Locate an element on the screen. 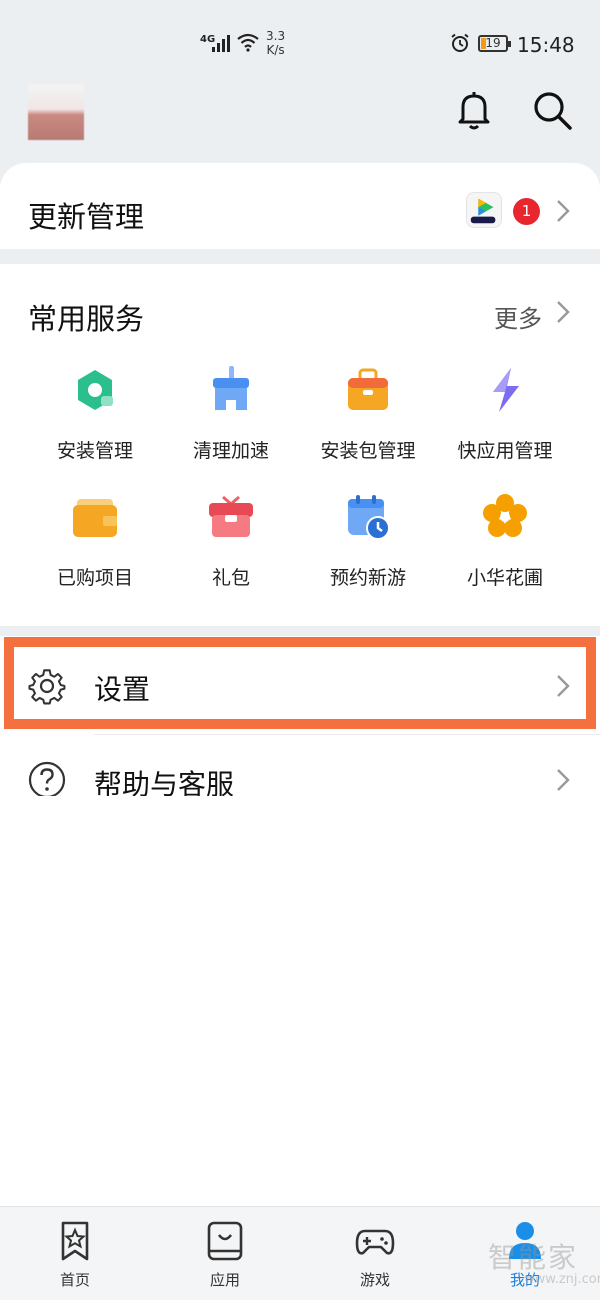 The image size is (600, 1300). flower-icon is located at coordinates (505, 515).